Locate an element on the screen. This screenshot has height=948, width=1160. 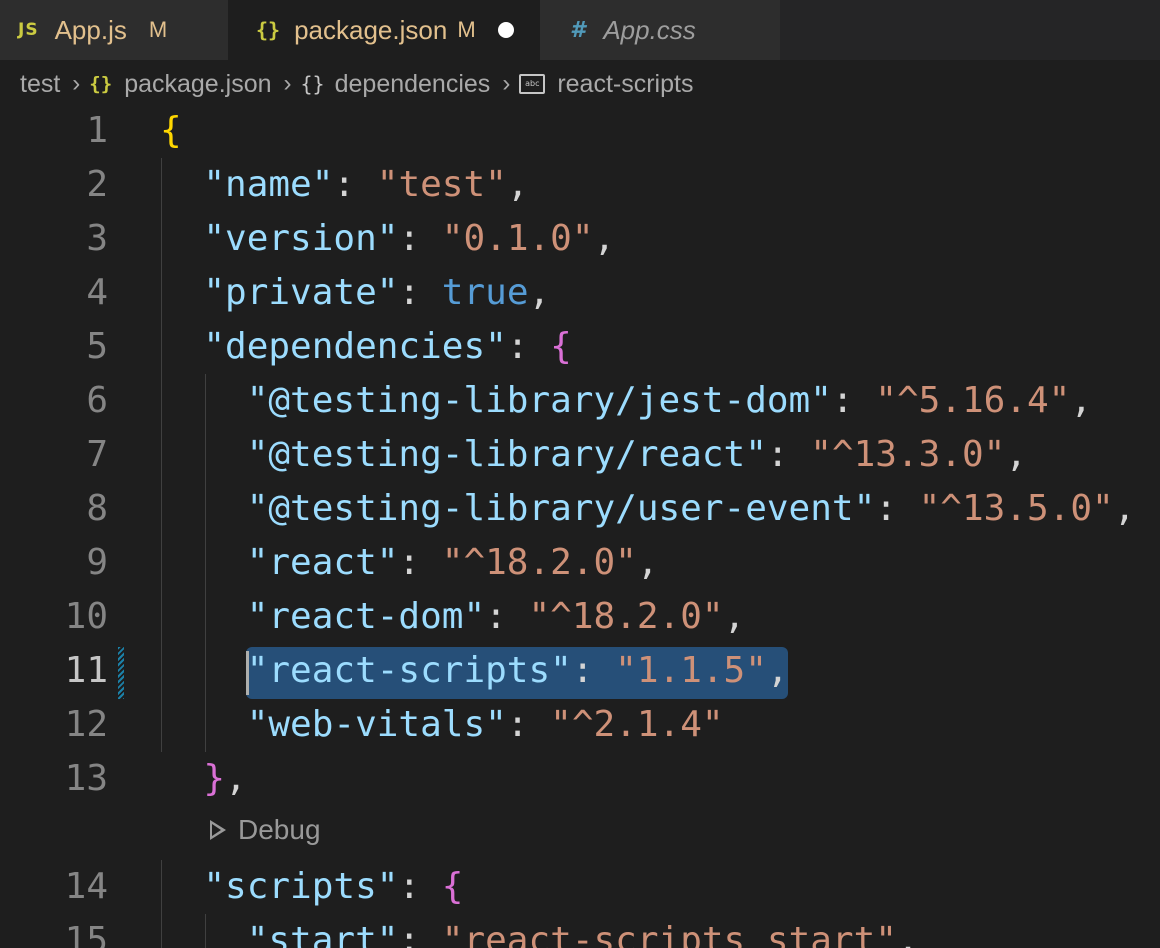
code-token: "@testing-library/react" is located at coordinates (506, 454).